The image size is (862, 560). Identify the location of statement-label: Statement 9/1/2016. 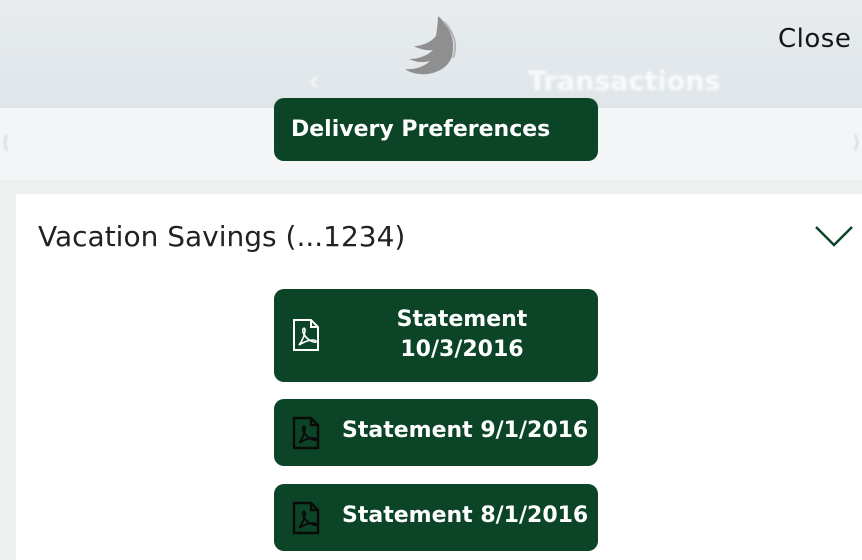
(465, 430).